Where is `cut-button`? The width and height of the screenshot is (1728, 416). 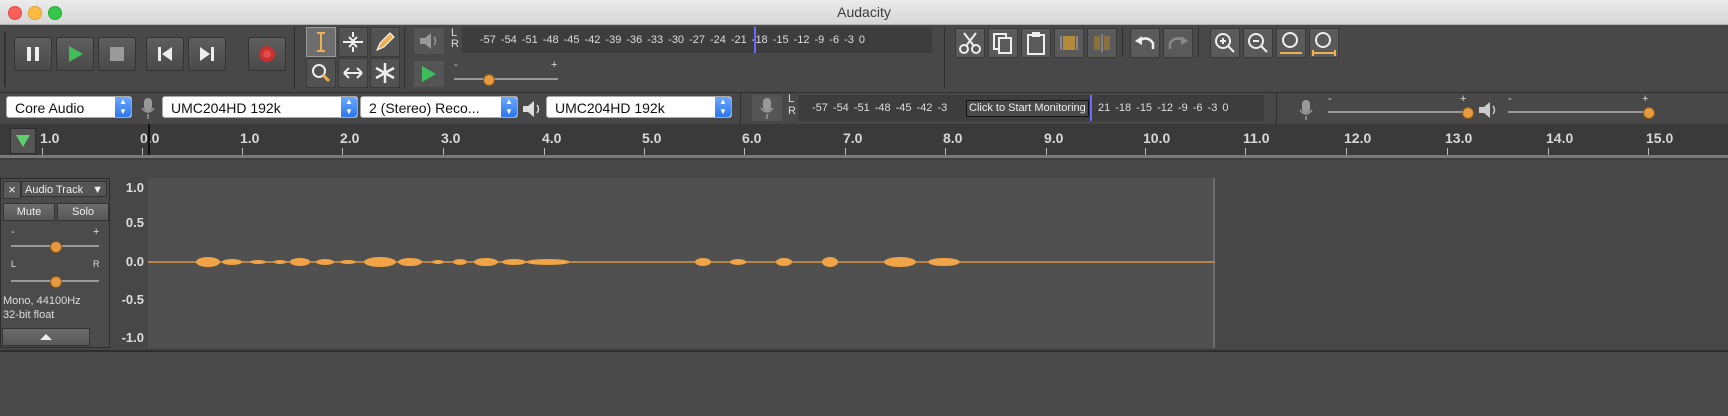
cut-button is located at coordinates (970, 43).